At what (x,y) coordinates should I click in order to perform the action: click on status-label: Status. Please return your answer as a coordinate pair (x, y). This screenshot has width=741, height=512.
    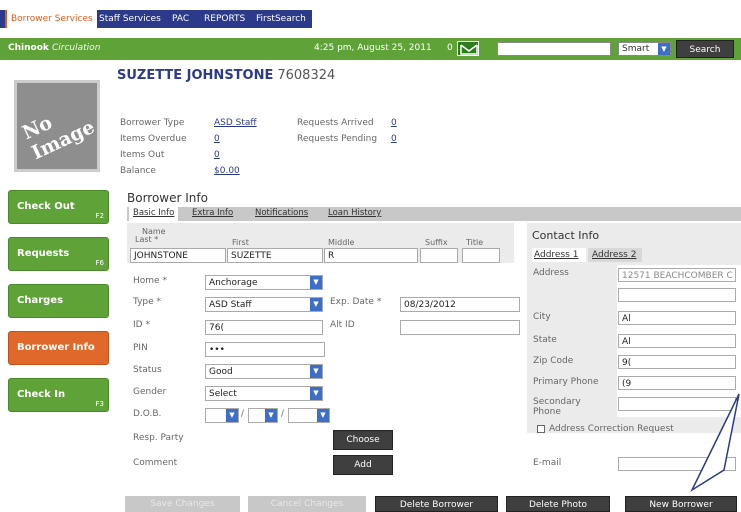
    Looking at the image, I should click on (147, 370).